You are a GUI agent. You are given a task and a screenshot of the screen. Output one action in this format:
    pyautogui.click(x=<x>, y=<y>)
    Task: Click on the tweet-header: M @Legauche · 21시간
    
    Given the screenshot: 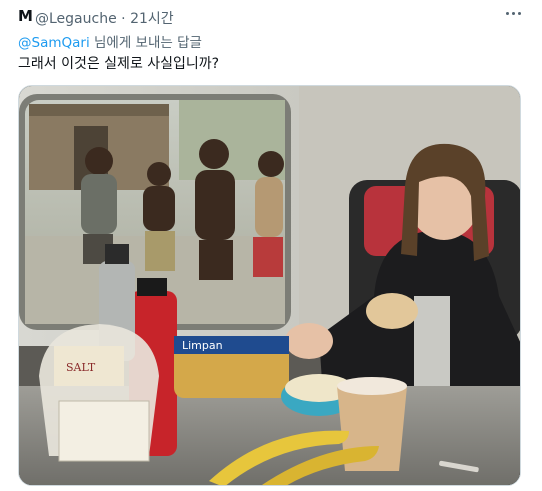 What is the action you would take?
    pyautogui.click(x=271, y=15)
    